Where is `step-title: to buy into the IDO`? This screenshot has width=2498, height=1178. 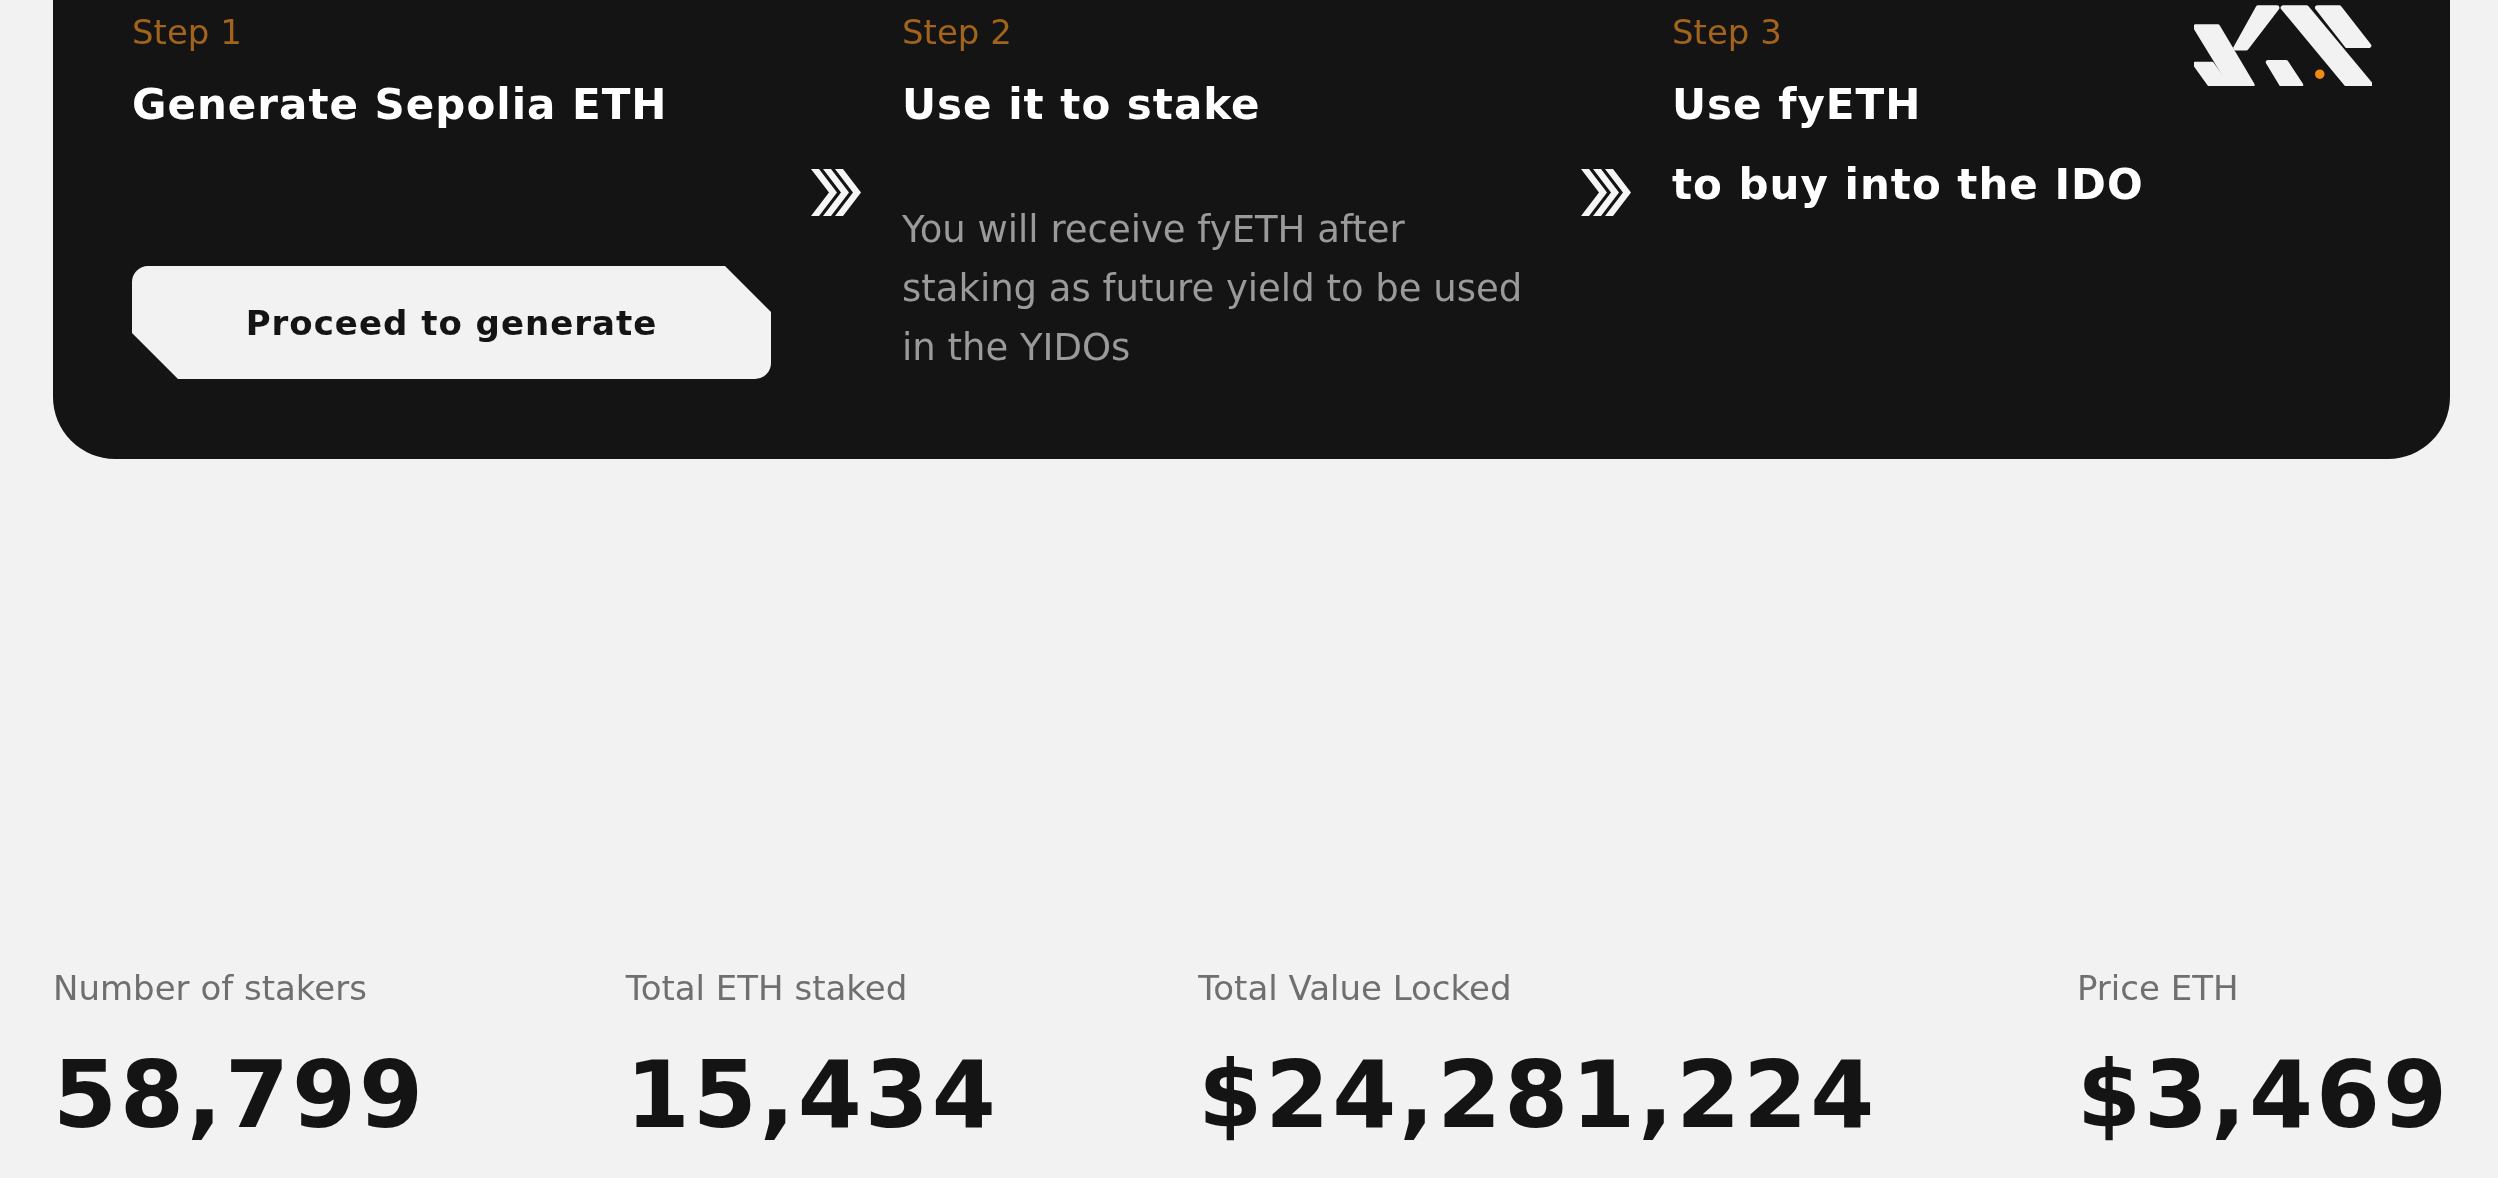
step-title: to buy into the IDO is located at coordinates (1908, 185).